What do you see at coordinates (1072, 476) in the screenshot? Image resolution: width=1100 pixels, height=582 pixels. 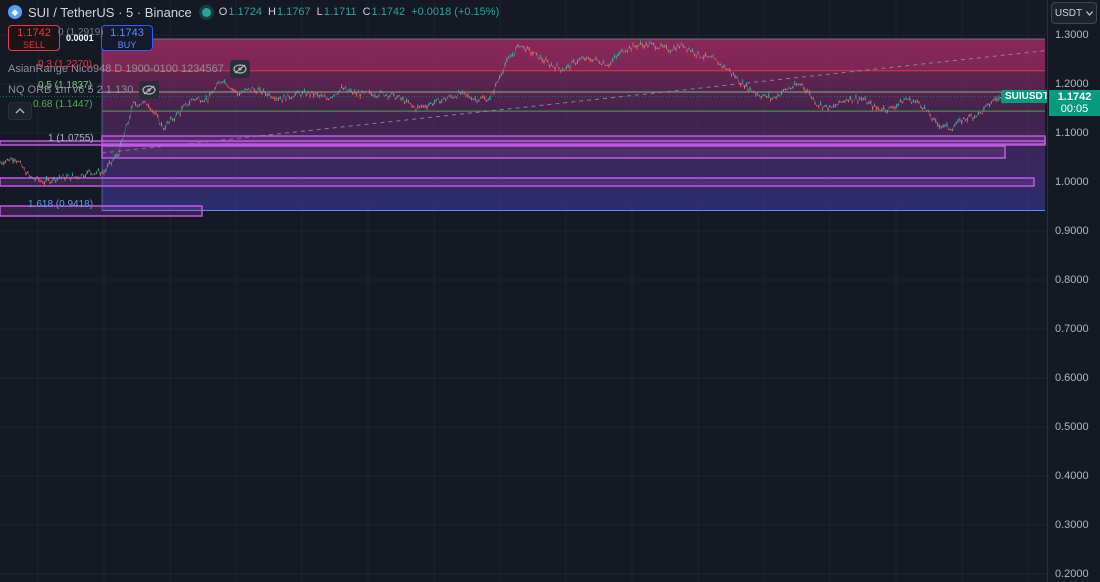 I see `price-tick-label: 0.4000` at bounding box center [1072, 476].